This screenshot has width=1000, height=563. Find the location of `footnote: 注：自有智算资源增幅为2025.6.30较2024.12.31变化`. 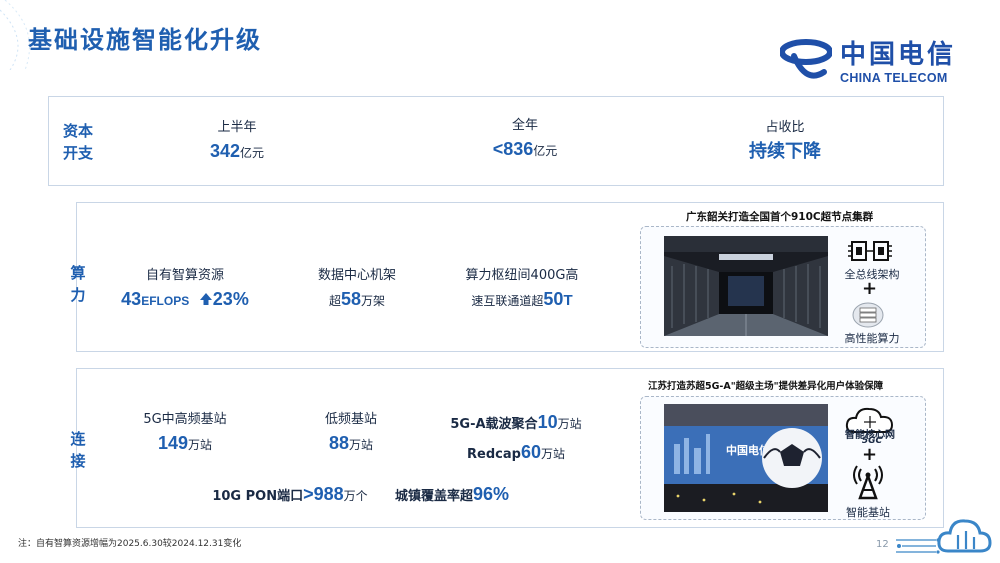

footnote: 注：自有智算资源增幅为2025.6.30较2024.12.31变化 is located at coordinates (130, 544).